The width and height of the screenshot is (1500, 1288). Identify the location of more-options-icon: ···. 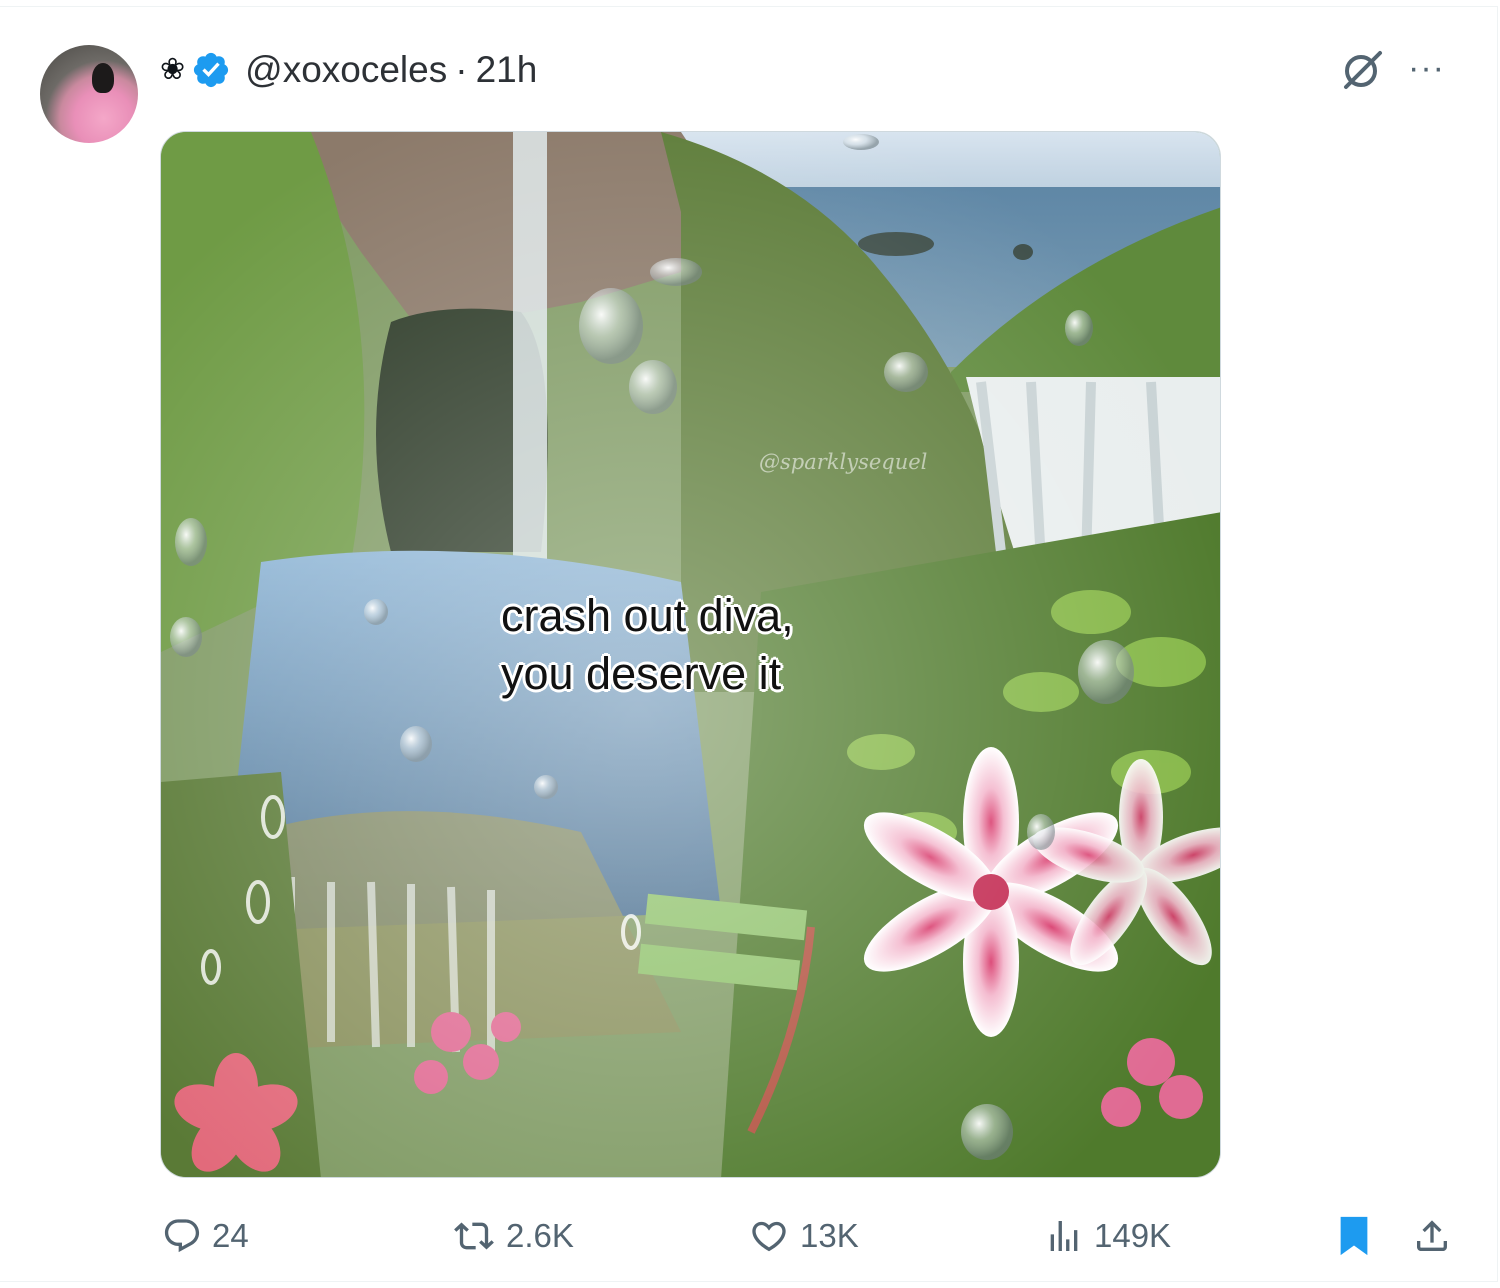
(1426, 68).